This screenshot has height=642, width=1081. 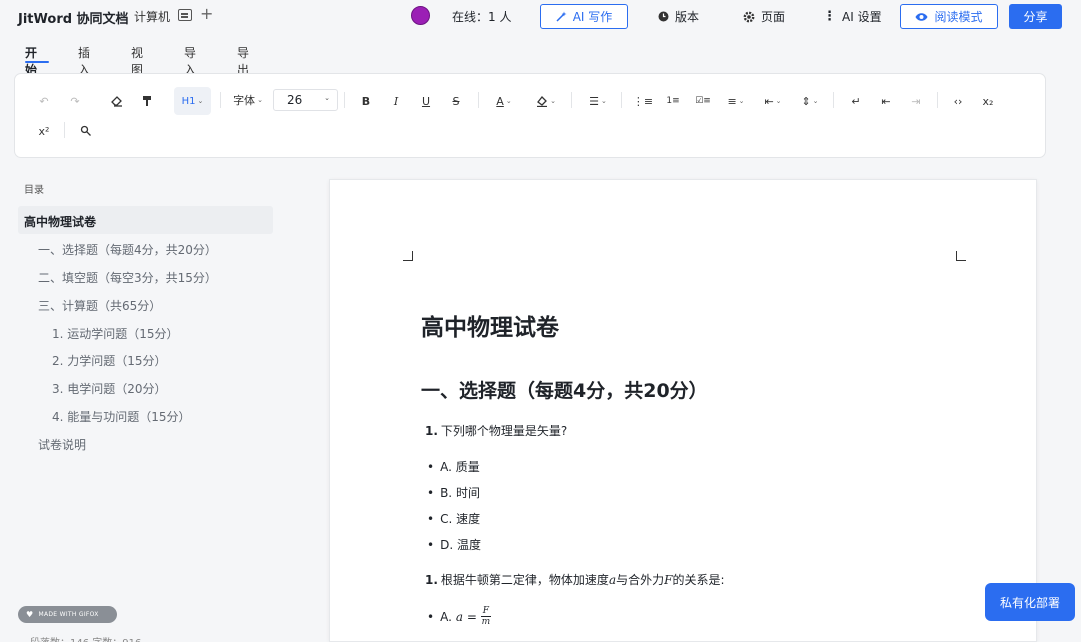 I want to click on option-item: D. 温度, so click(x=454, y=544).